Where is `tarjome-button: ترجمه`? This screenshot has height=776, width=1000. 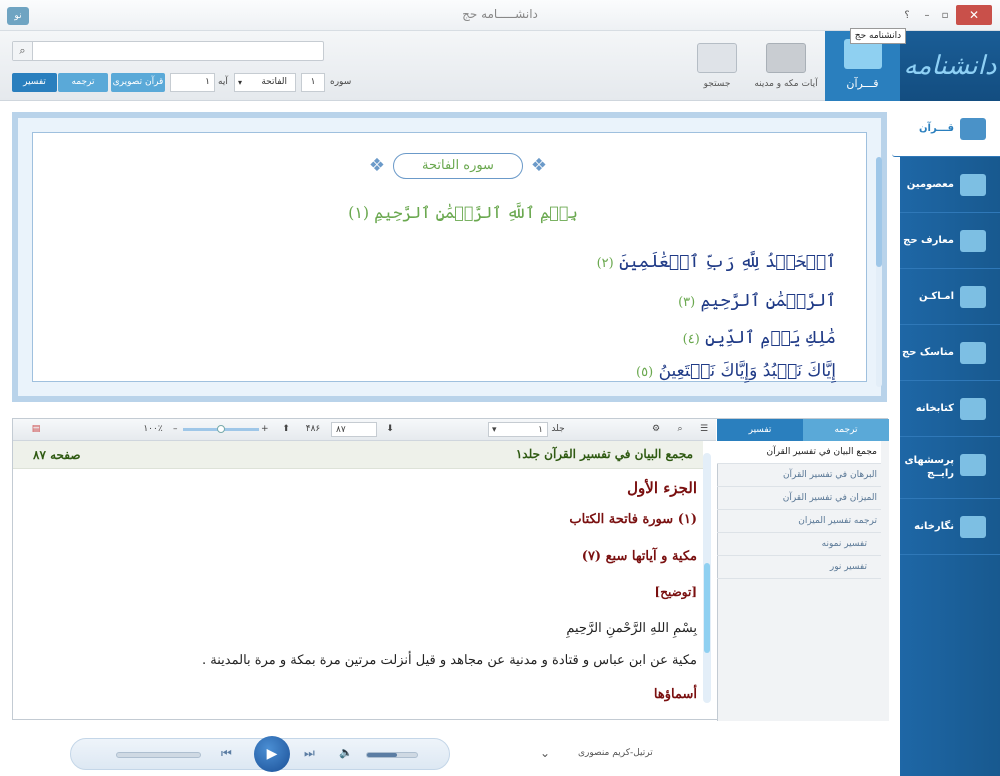
tarjome-button: ترجمه is located at coordinates (83, 82).